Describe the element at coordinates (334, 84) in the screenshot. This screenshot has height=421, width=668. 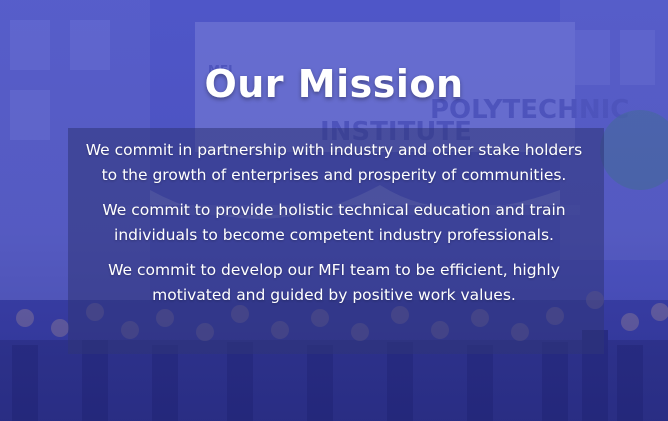
I see `section-title: Our Mission` at that location.